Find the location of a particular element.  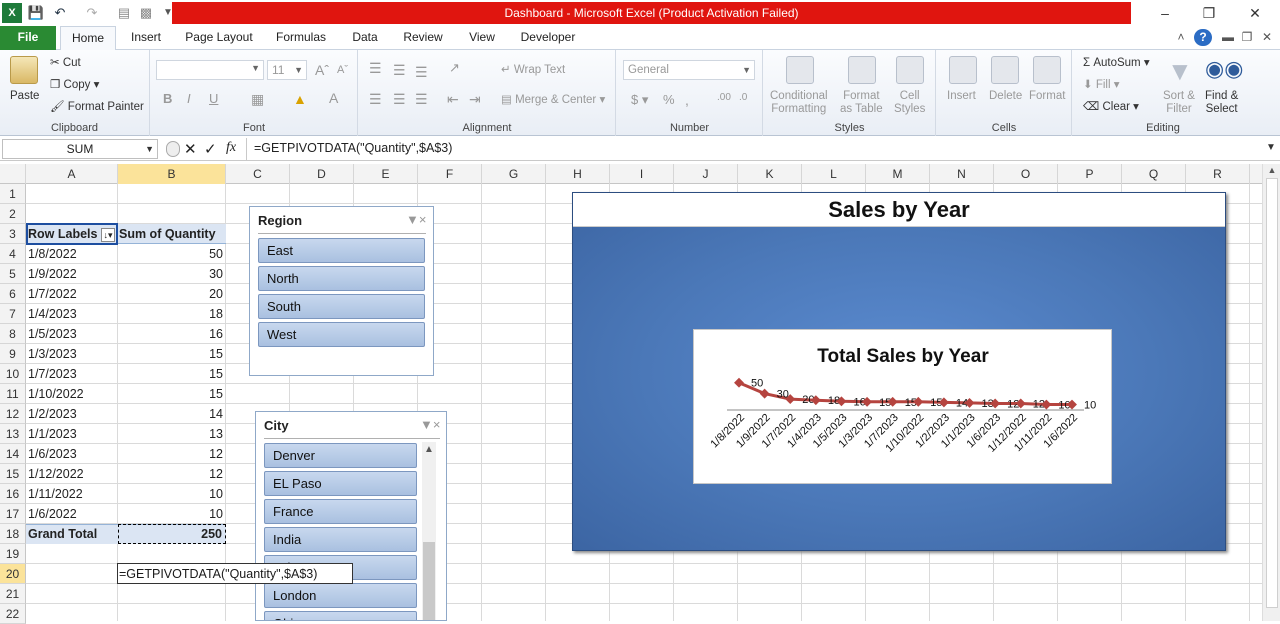

redo-icon: ↷ is located at coordinates (92, 13).